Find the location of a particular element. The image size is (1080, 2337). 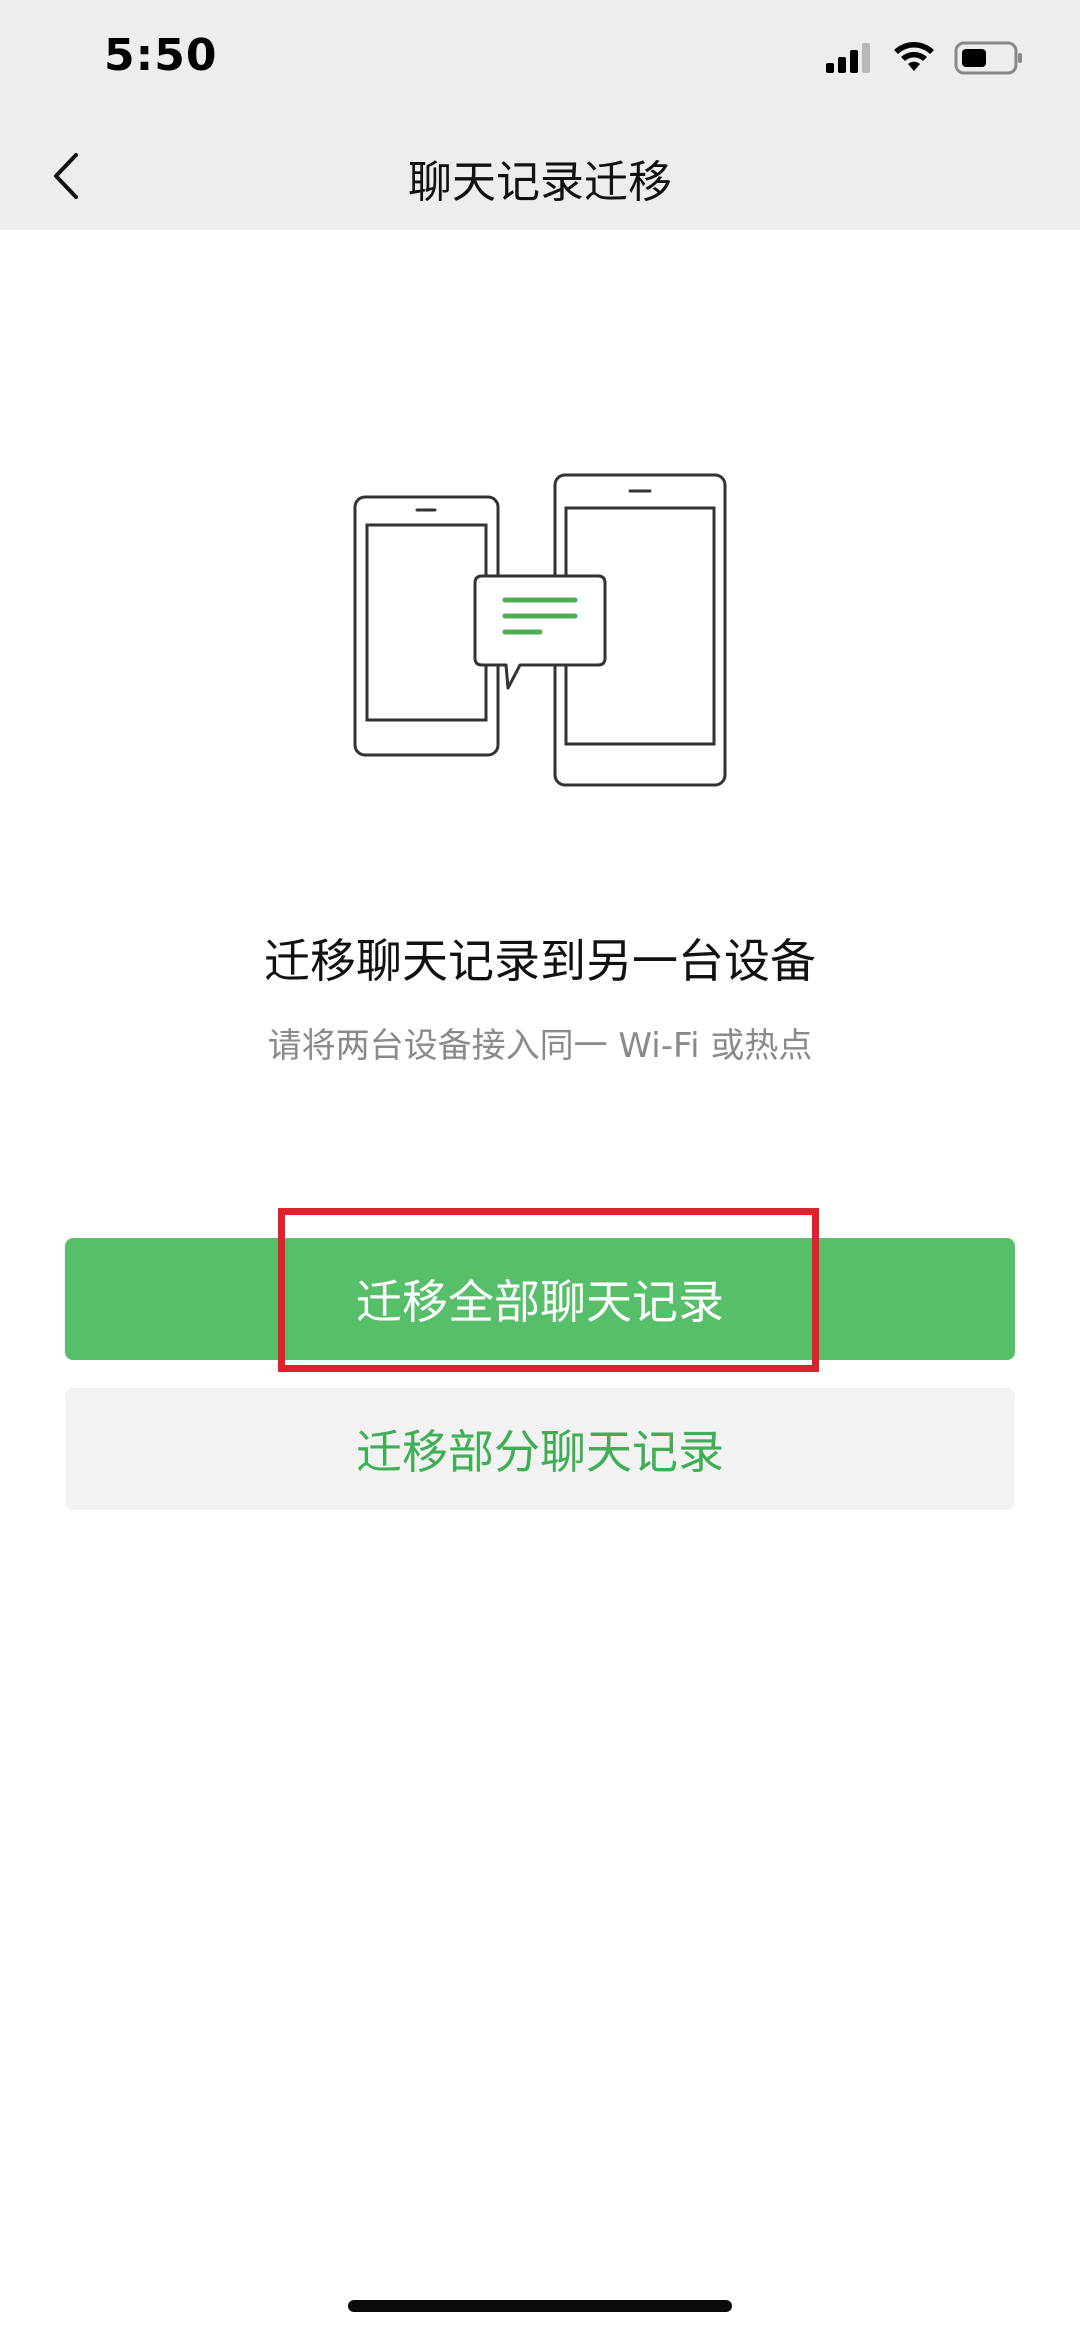

wifi-icon is located at coordinates (914, 56).